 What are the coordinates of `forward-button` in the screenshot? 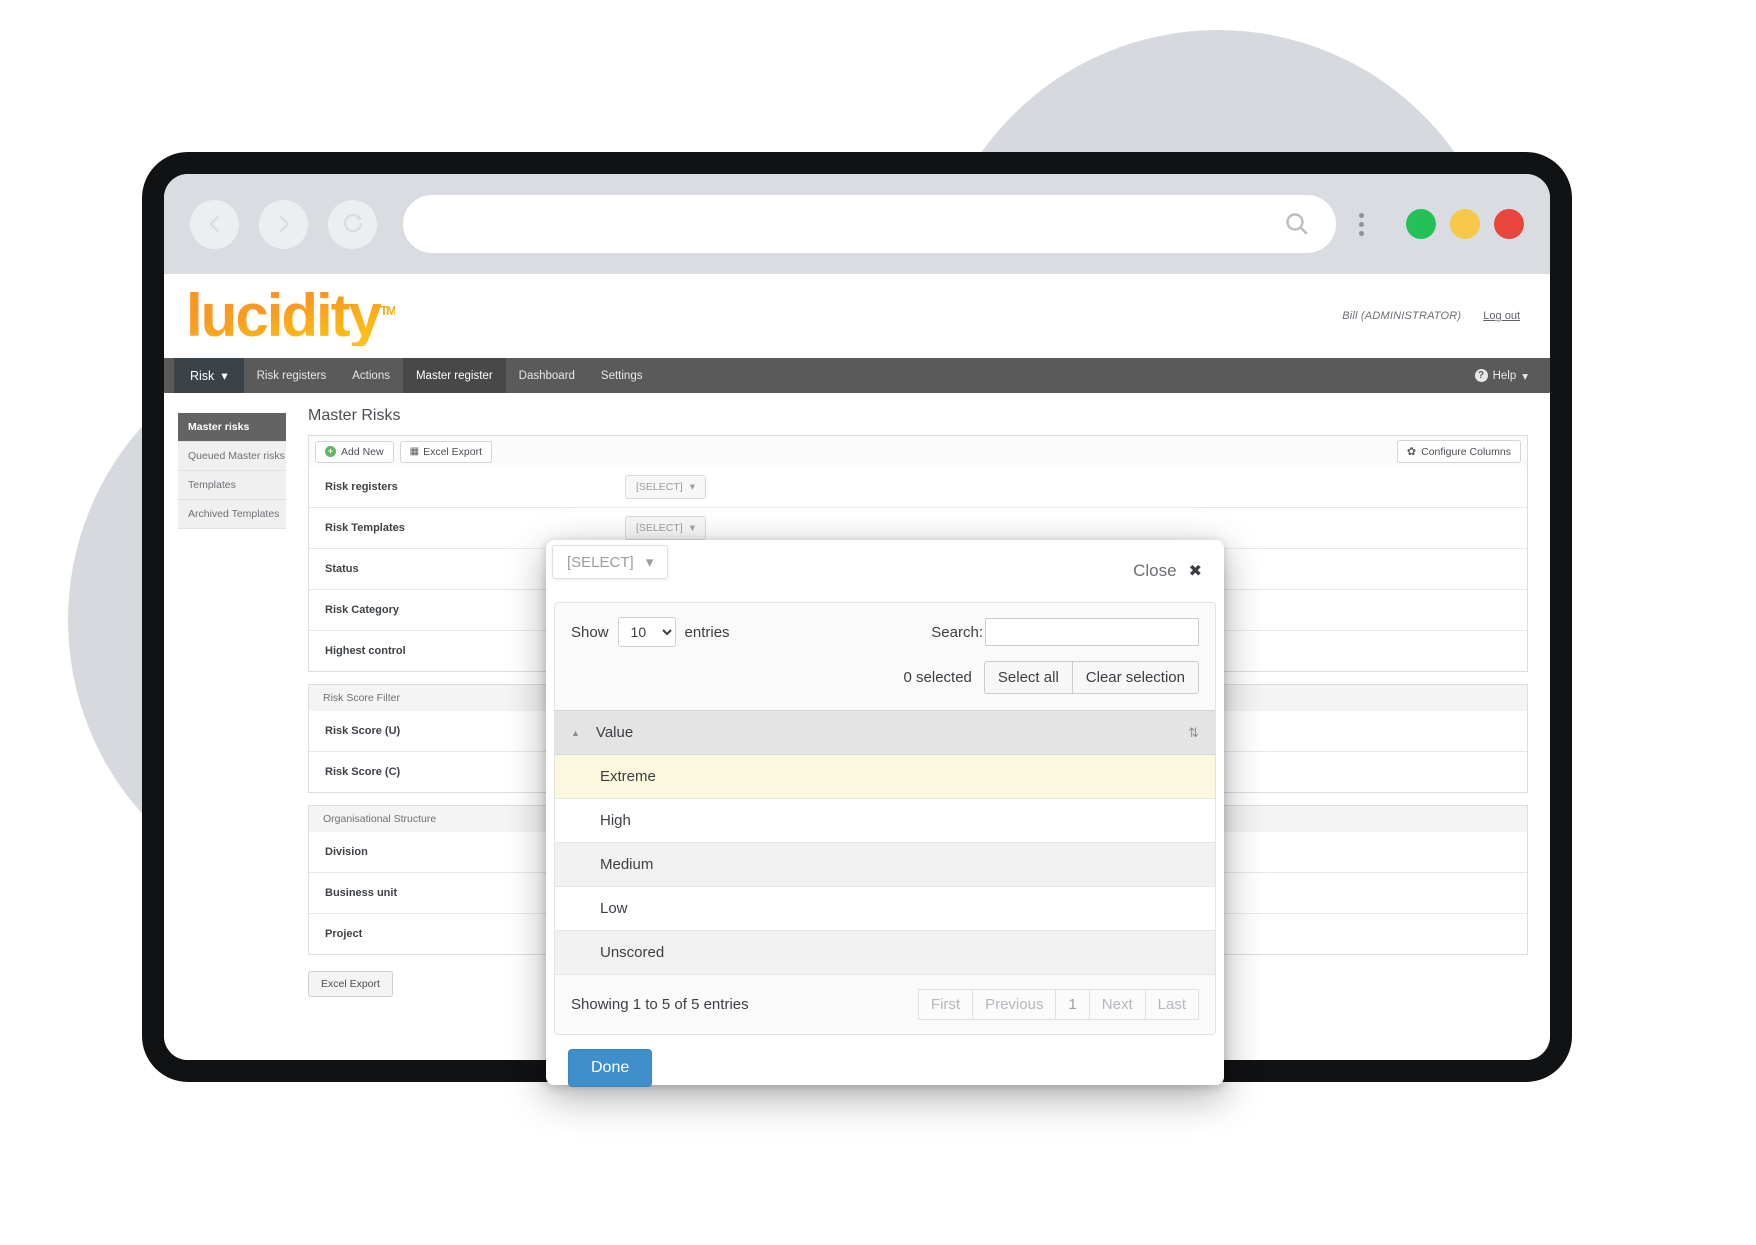 It's located at (283, 224).